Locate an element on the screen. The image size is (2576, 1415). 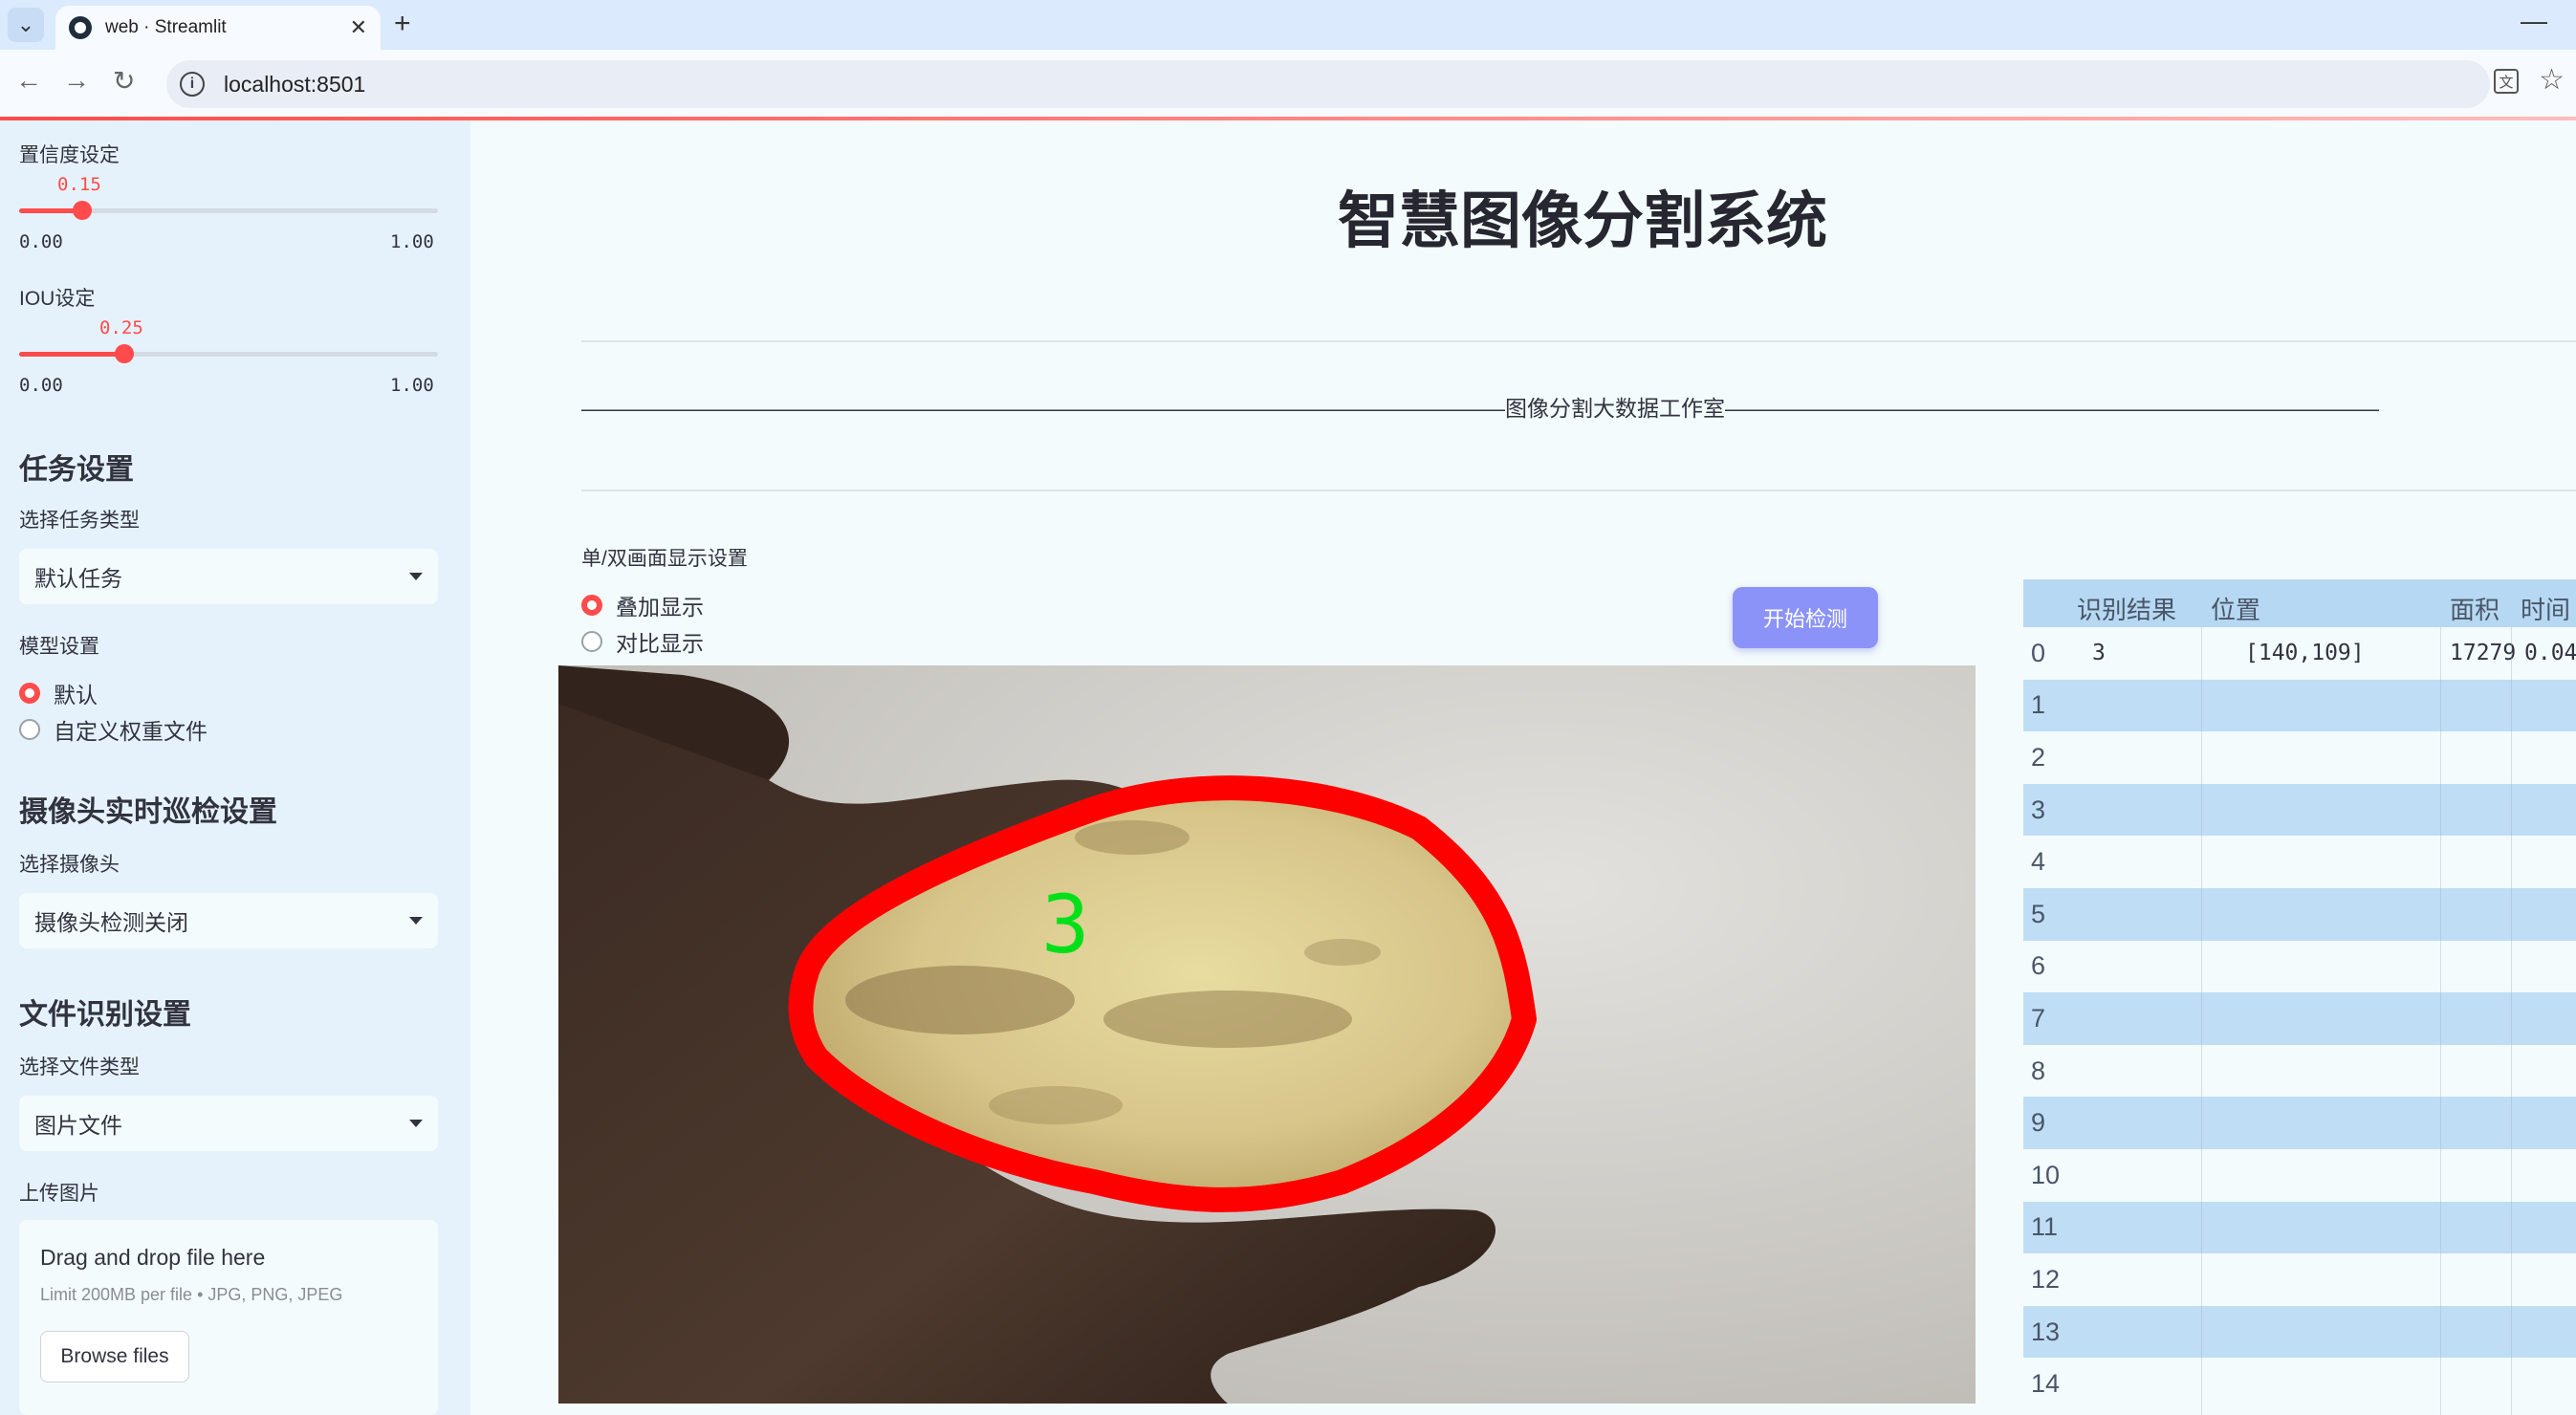
translate-icon: 文 is located at coordinates (2506, 81).